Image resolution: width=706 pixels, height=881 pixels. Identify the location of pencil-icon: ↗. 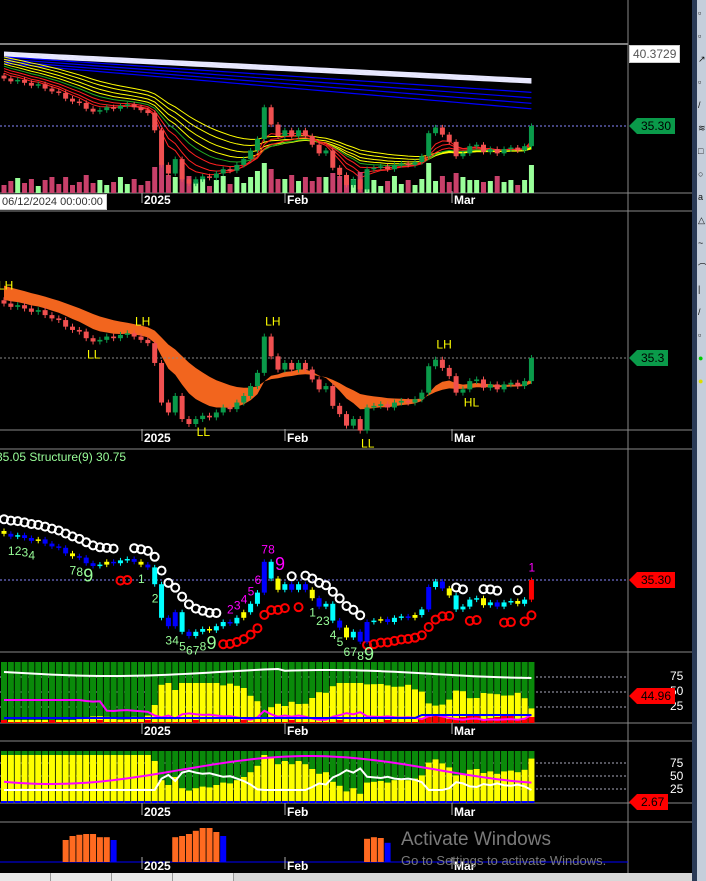
(702, 59).